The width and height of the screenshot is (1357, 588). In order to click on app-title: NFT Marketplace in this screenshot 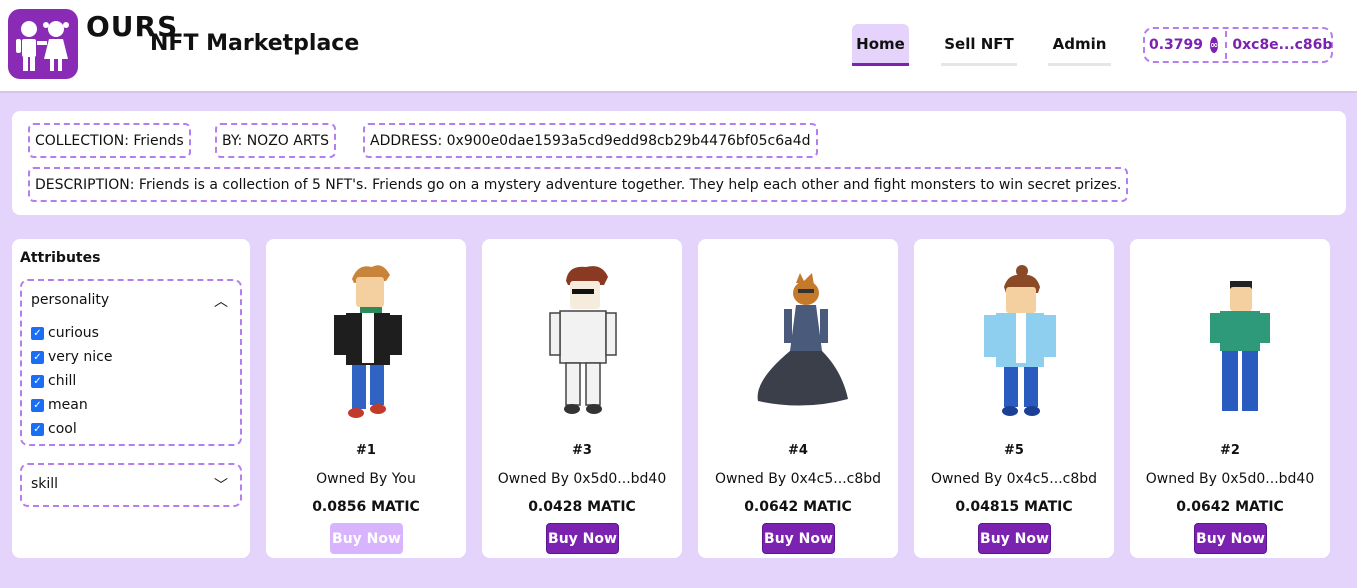, I will do `click(255, 43)`.